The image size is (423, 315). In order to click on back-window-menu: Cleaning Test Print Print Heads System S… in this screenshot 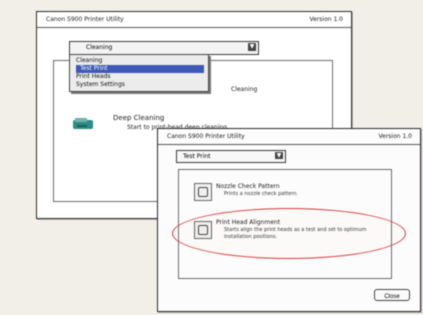, I will do `click(139, 73)`.